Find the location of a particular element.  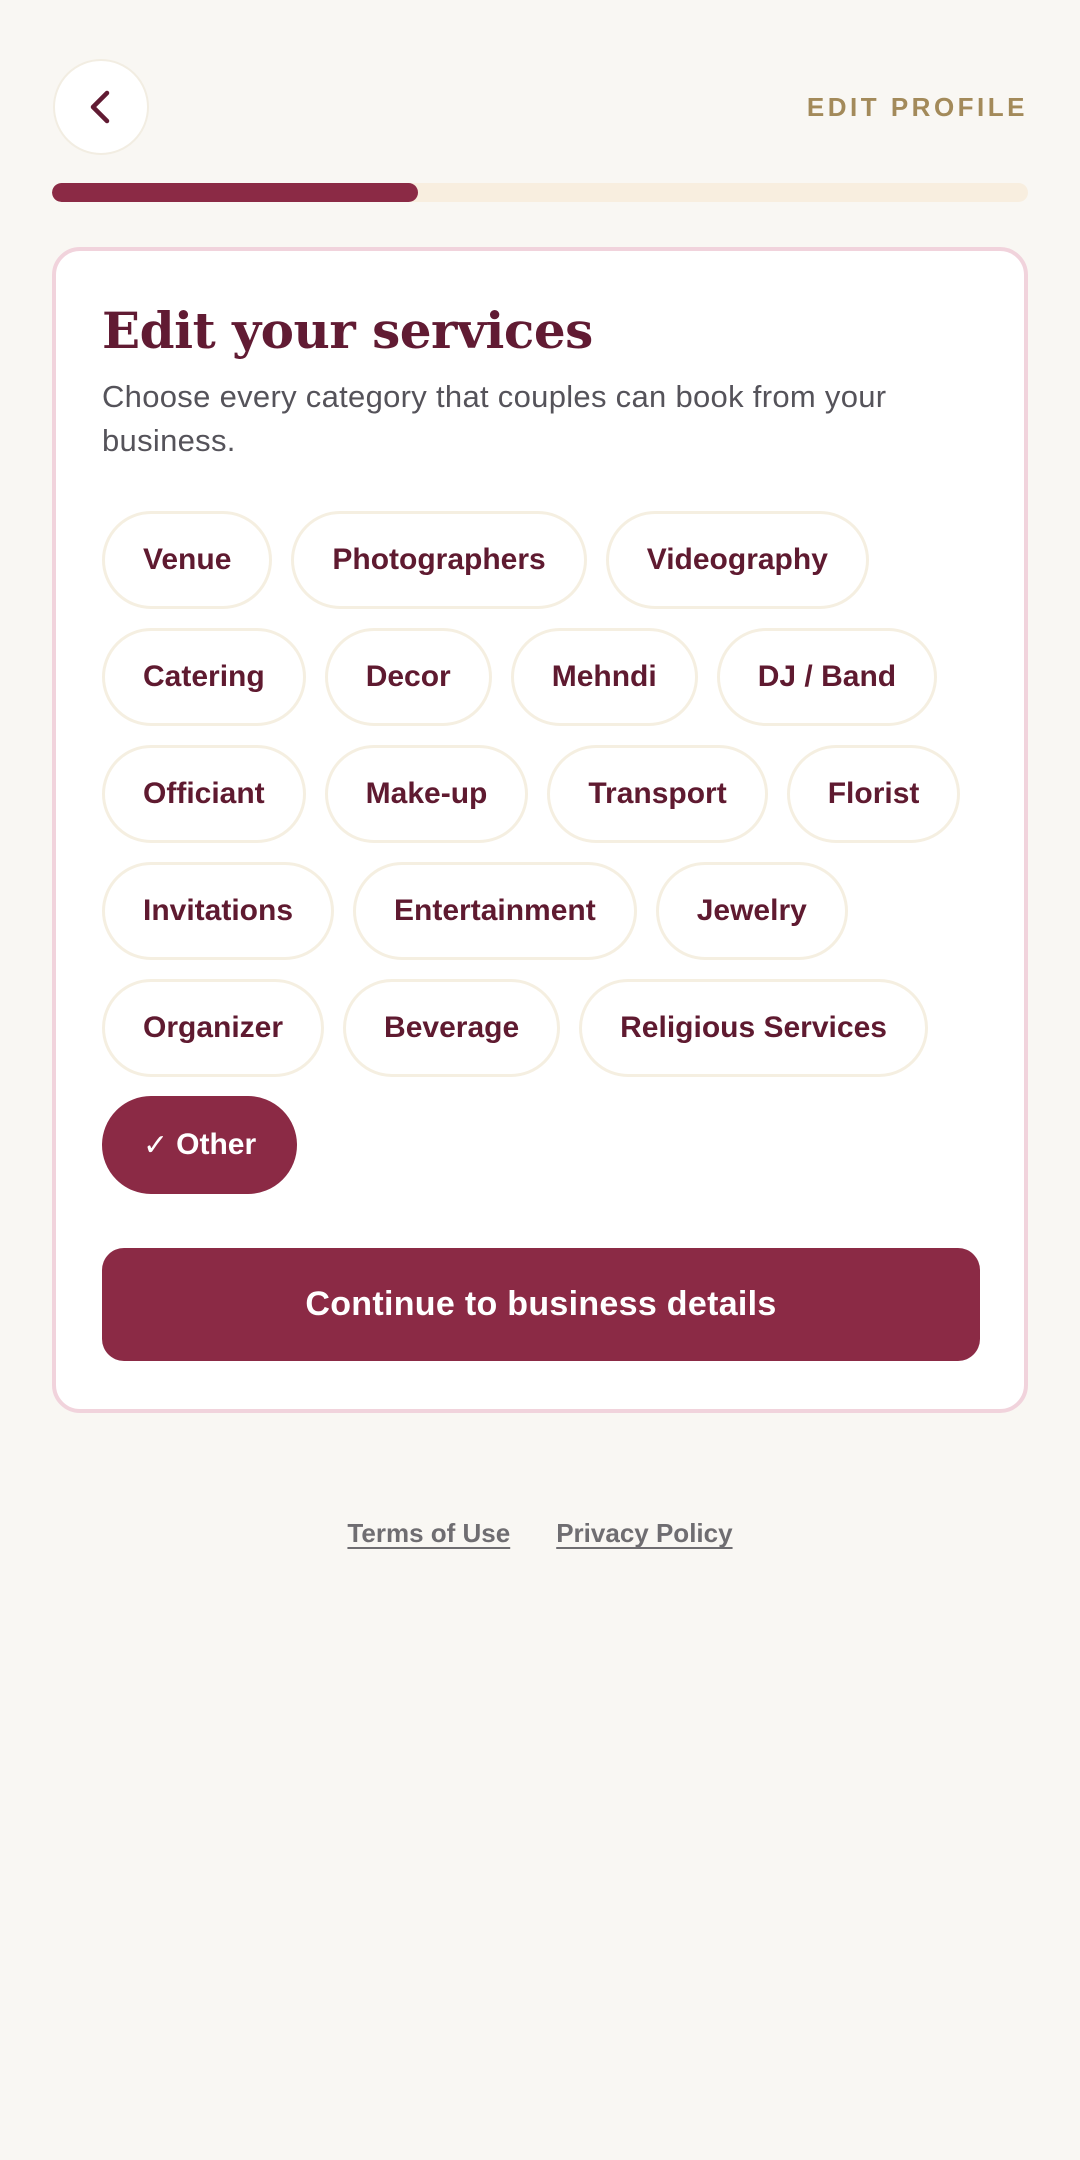

category-chip-label: Officiant is located at coordinates (204, 793).